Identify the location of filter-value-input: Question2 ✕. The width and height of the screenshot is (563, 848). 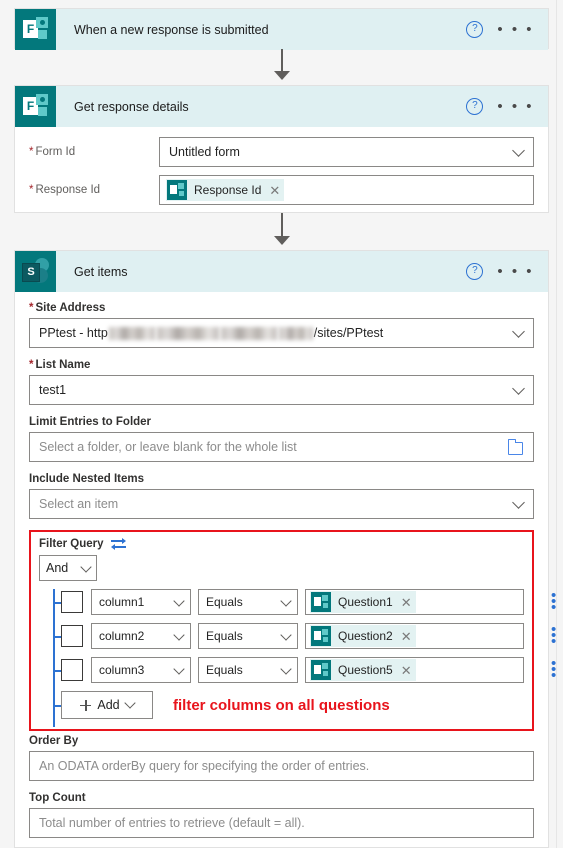
(414, 636).